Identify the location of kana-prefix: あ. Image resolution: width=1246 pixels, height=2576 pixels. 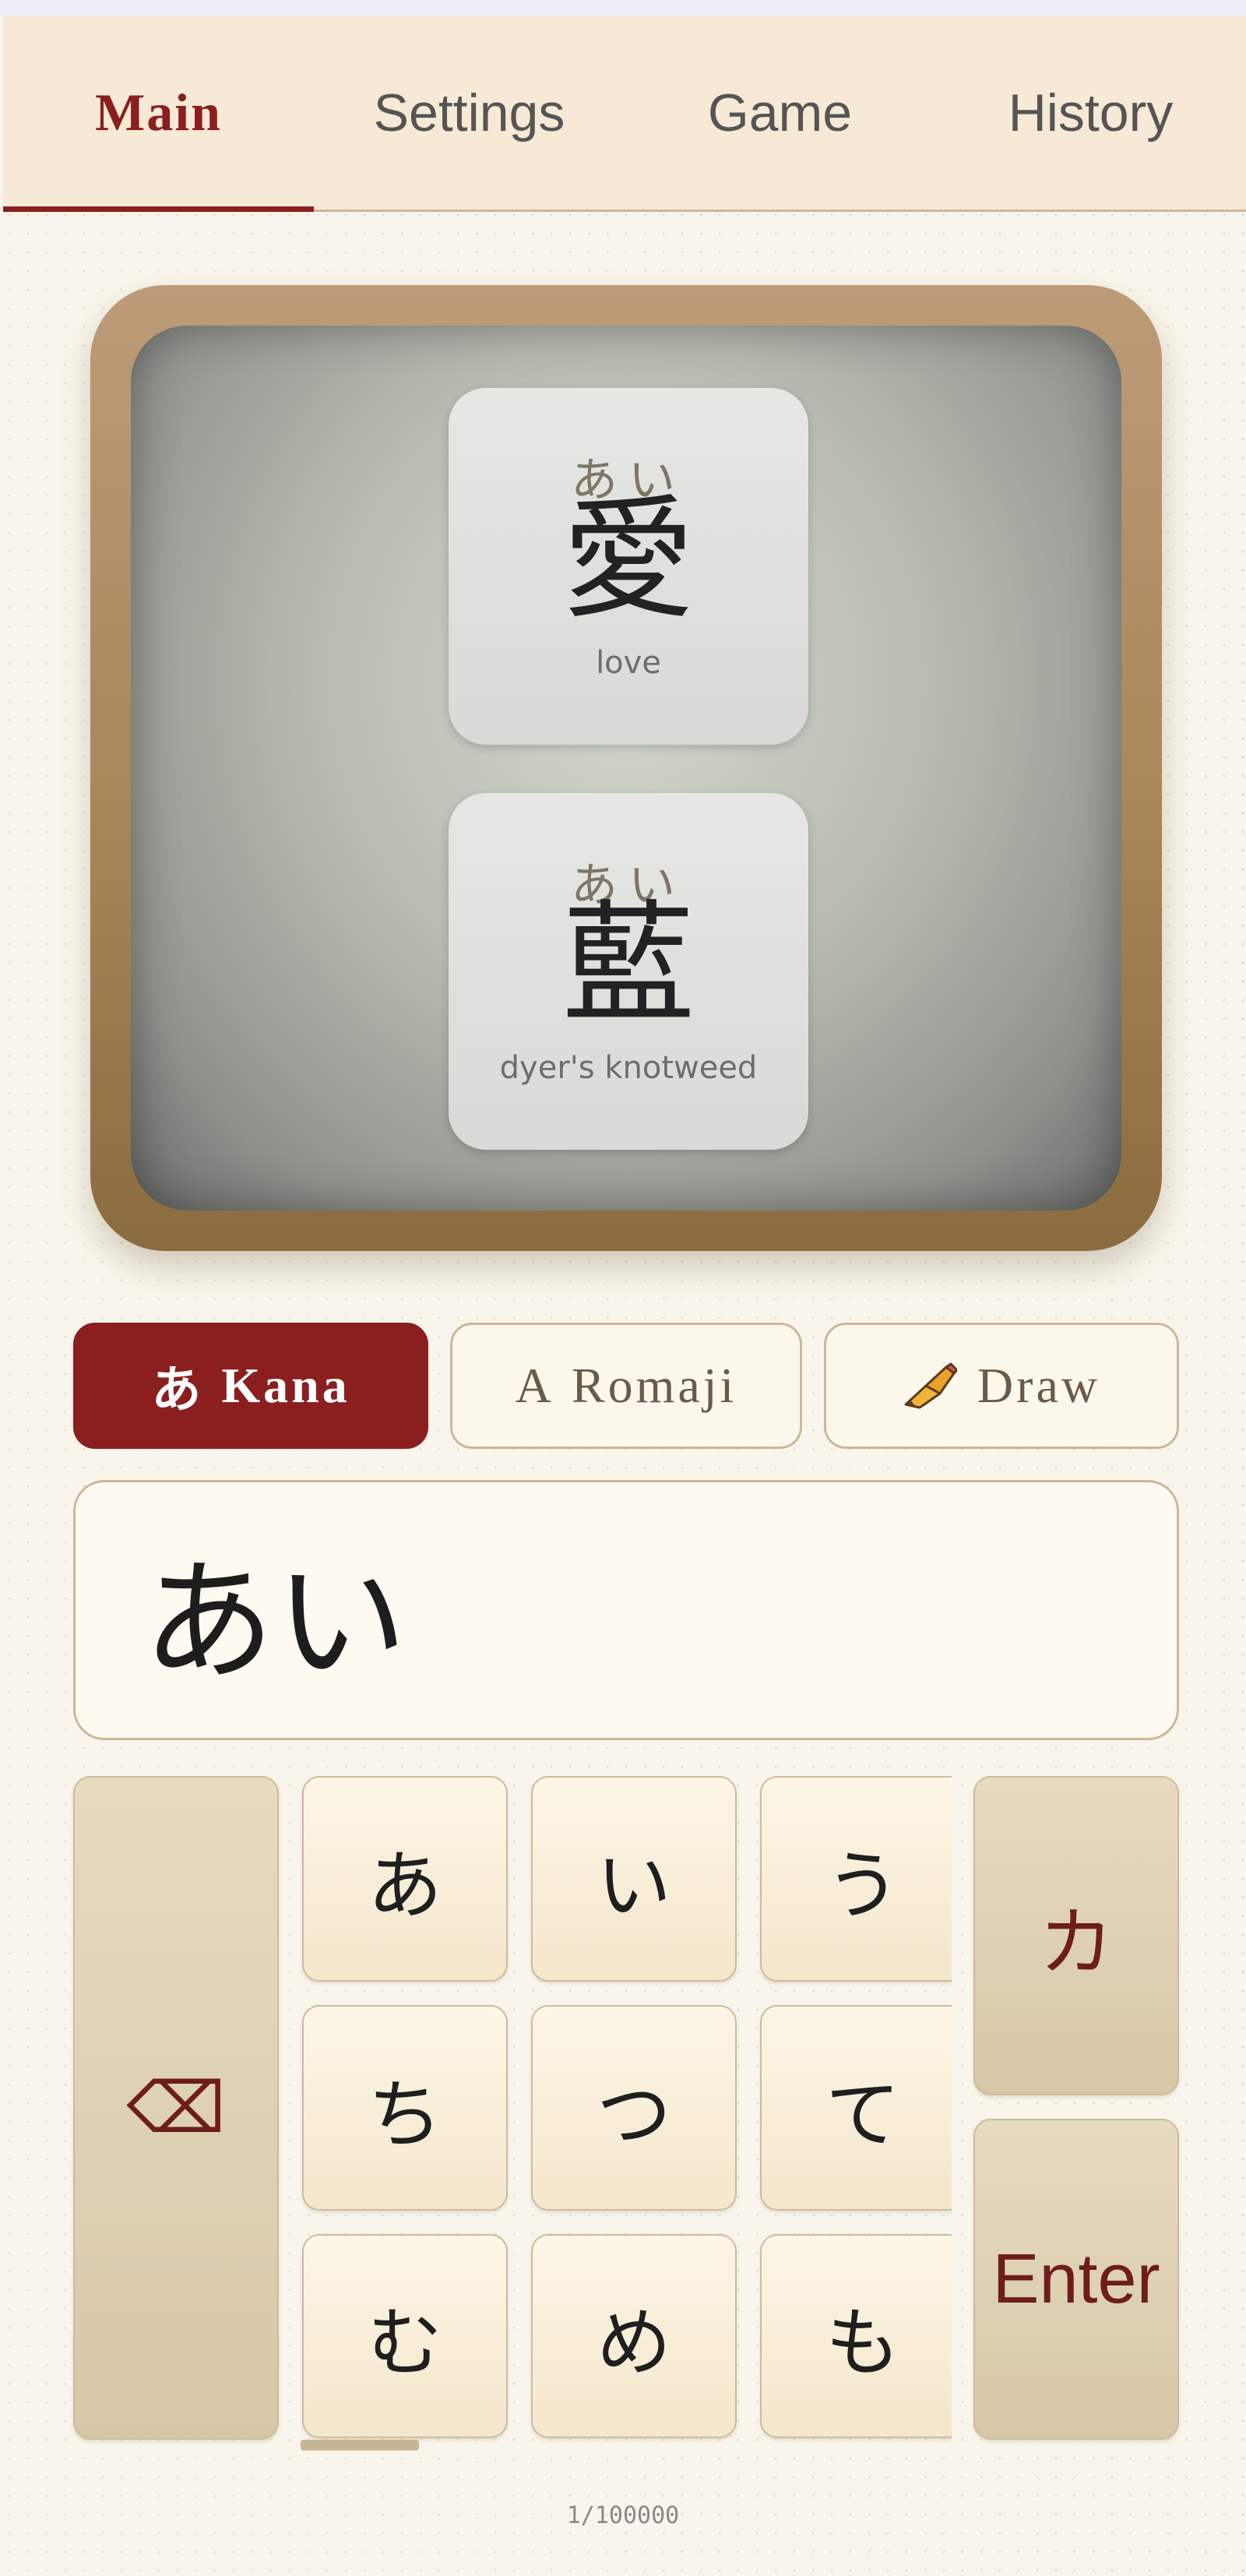
(178, 1390).